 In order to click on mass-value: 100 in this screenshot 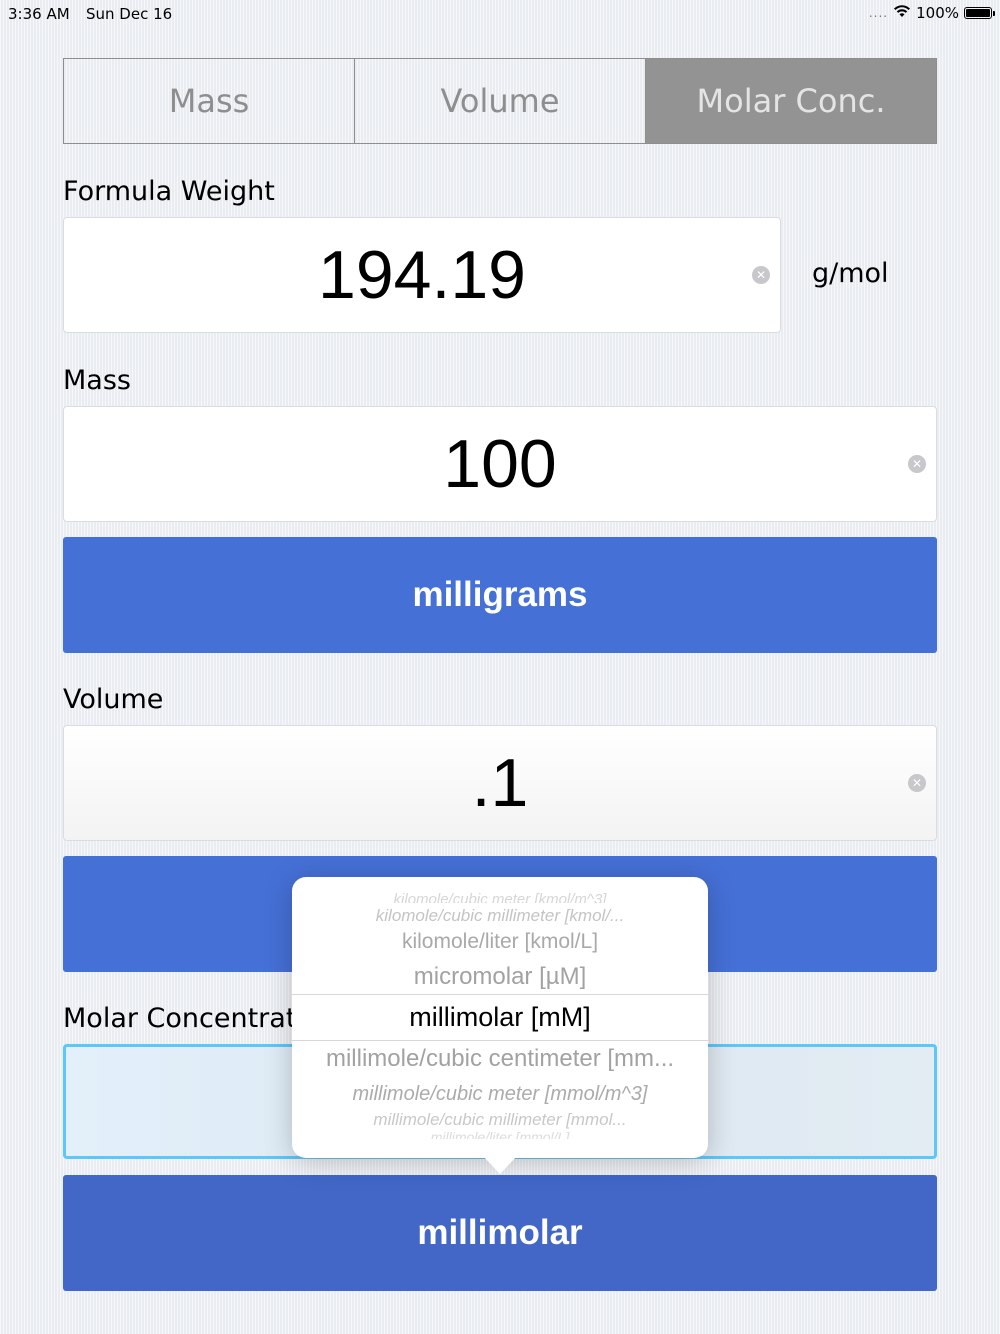, I will do `click(500, 464)`.